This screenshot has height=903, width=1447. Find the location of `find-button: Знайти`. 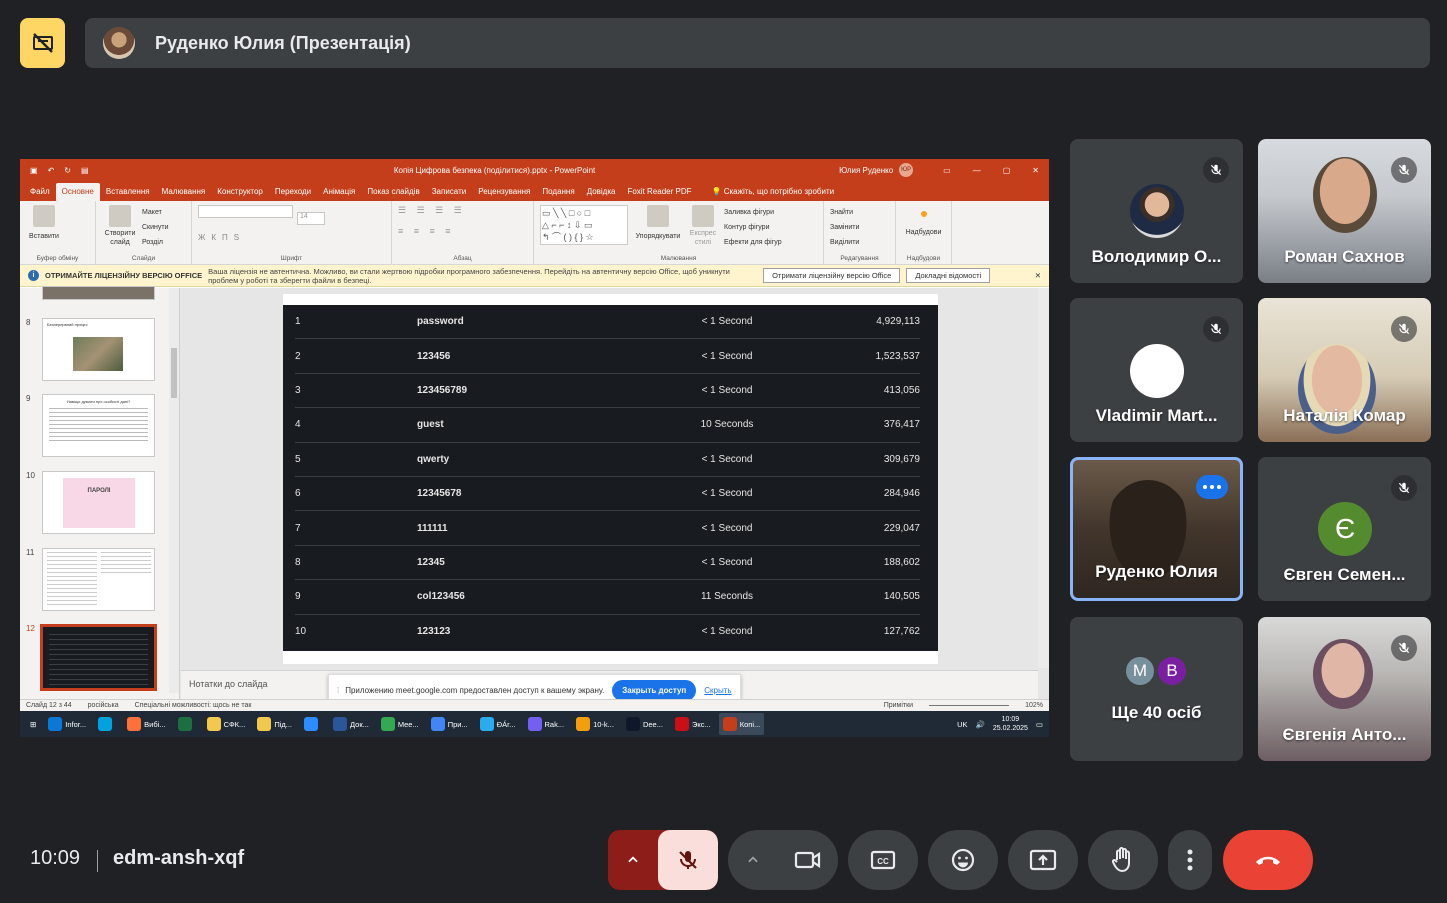

find-button: Знайти is located at coordinates (859, 212).